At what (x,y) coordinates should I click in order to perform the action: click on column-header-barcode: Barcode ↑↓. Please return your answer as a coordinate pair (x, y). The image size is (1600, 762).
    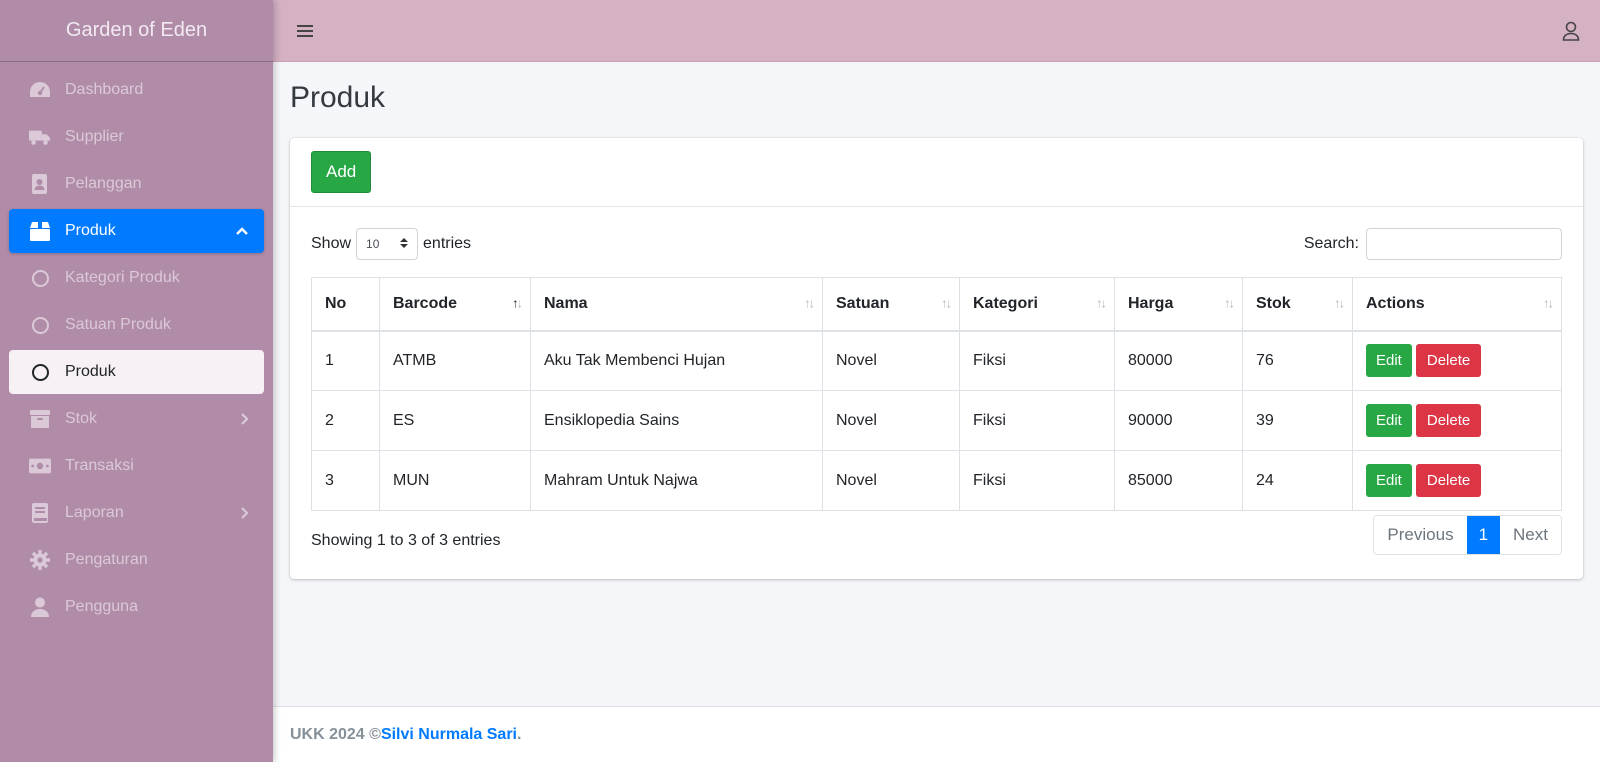
    Looking at the image, I should click on (455, 304).